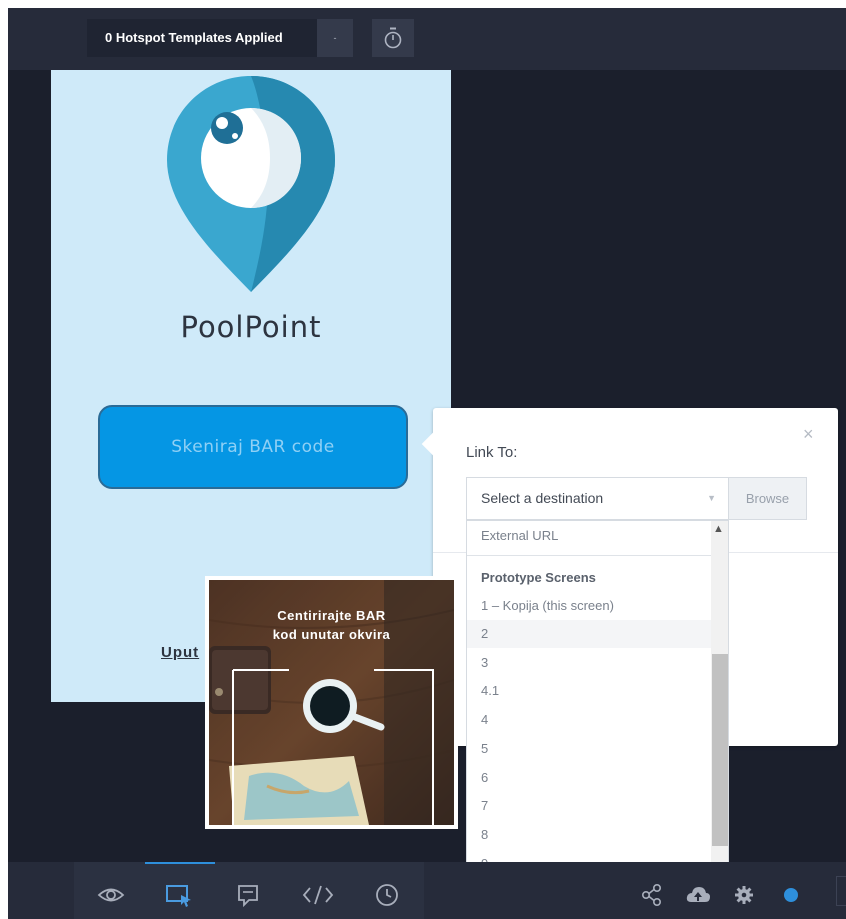 The width and height of the screenshot is (846, 919). I want to click on chevron-down-icon: ▼, so click(711, 498).